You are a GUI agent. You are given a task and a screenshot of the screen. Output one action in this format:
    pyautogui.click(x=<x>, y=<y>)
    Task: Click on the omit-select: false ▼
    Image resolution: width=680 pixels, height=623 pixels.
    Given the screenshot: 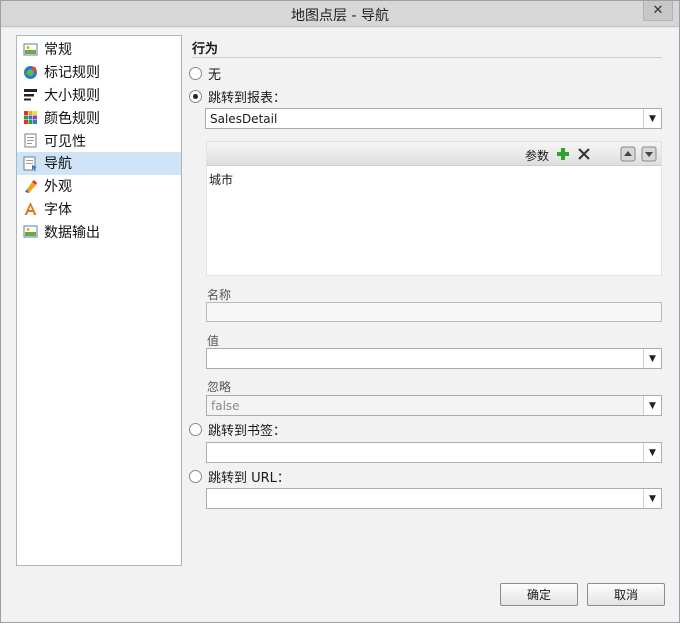 What is the action you would take?
    pyautogui.click(x=434, y=405)
    